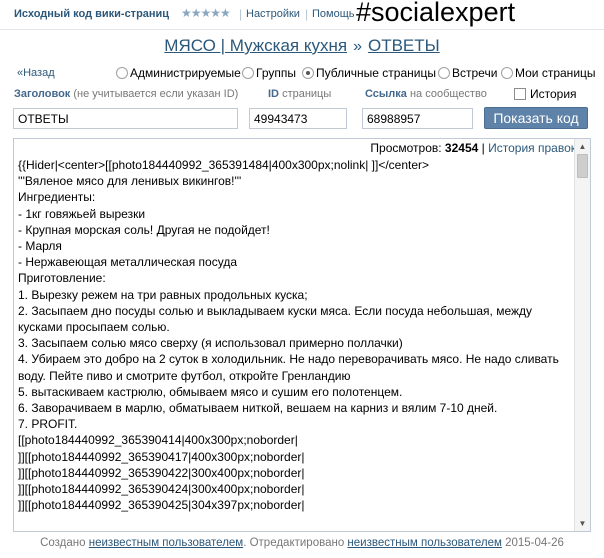  What do you see at coordinates (553, 94) in the screenshot?
I see `checkbox-label: История` at bounding box center [553, 94].